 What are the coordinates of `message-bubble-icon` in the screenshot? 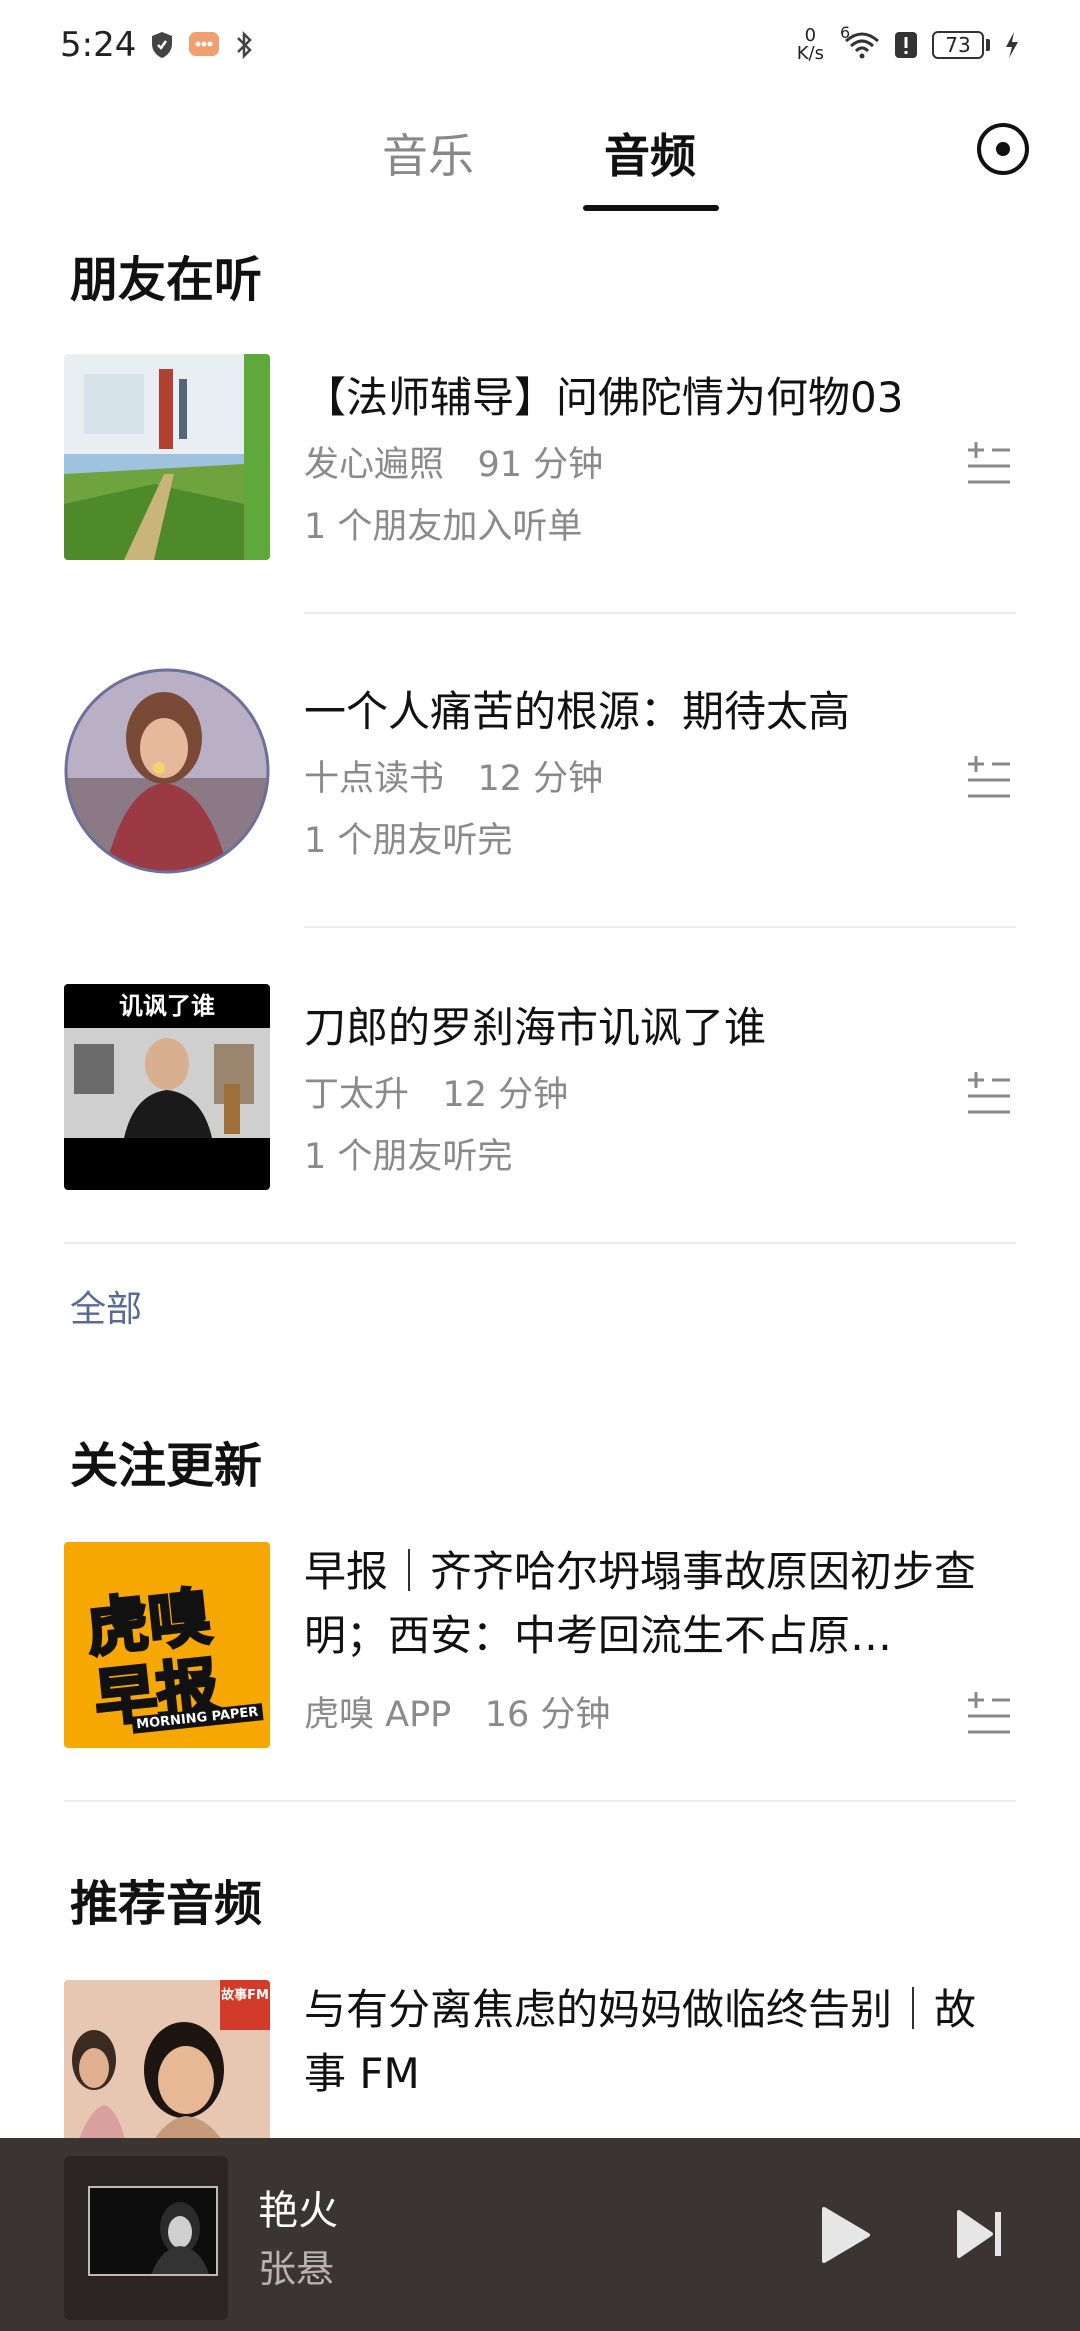 It's located at (204, 45).